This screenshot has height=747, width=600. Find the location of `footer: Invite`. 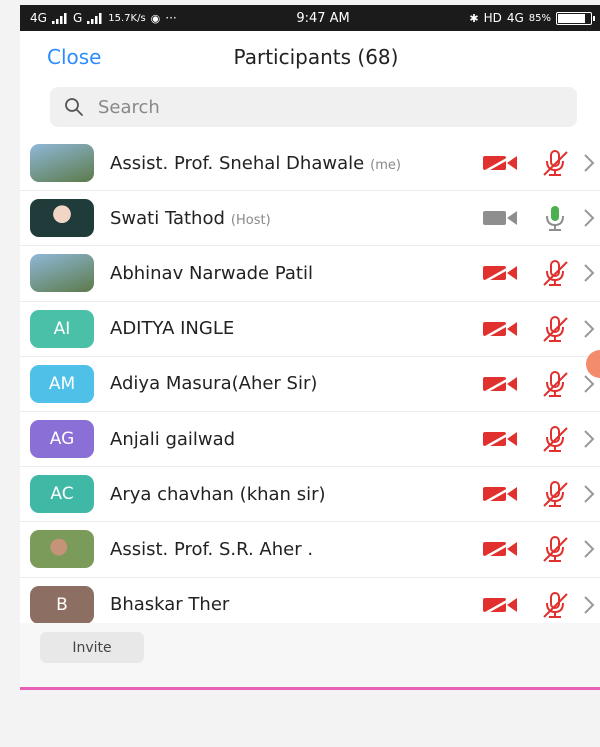

footer: Invite is located at coordinates (310, 655).